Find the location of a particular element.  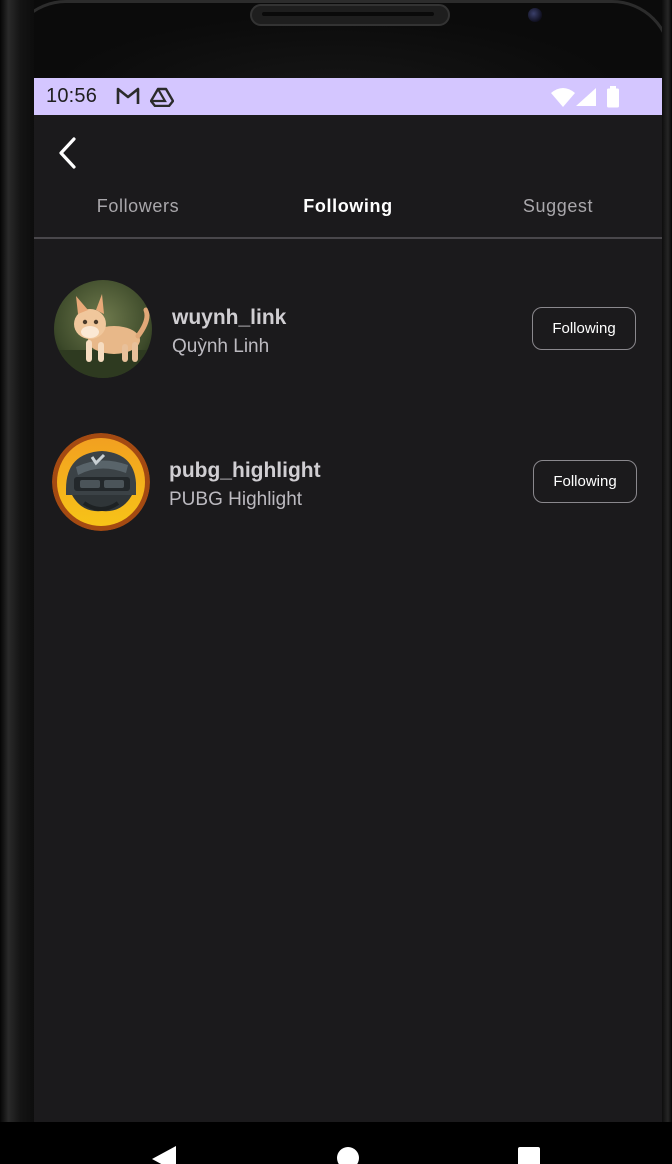

status-bar: 10:56 is located at coordinates (348, 96).